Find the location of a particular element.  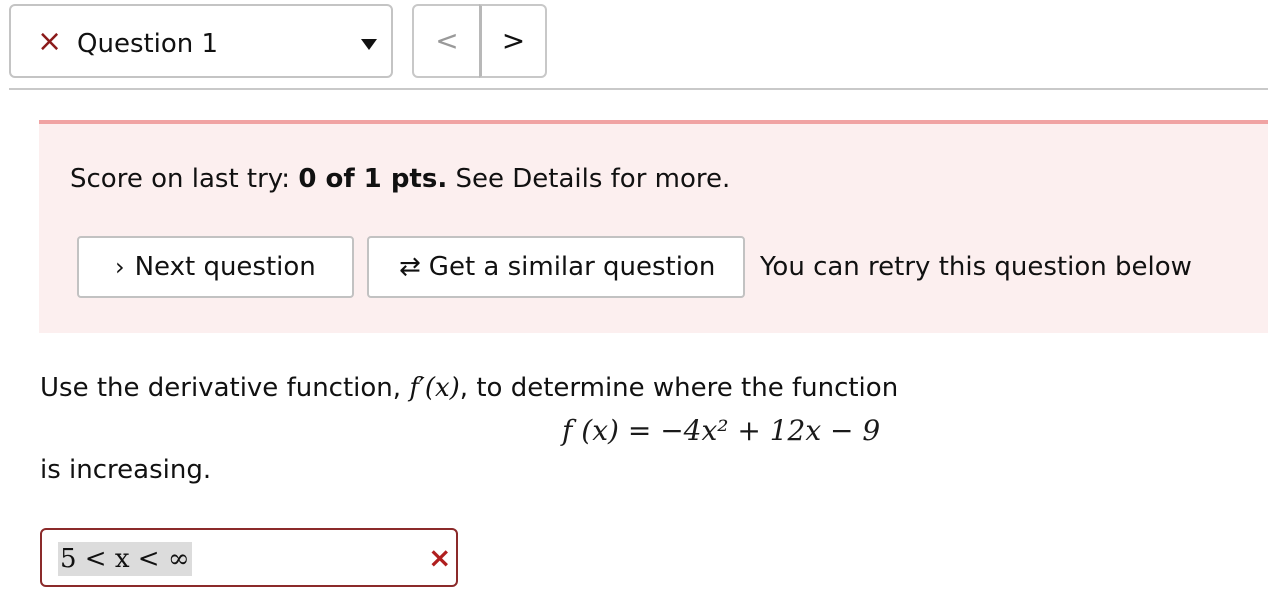

incorrect-answer-icon: × is located at coordinates (440, 557).